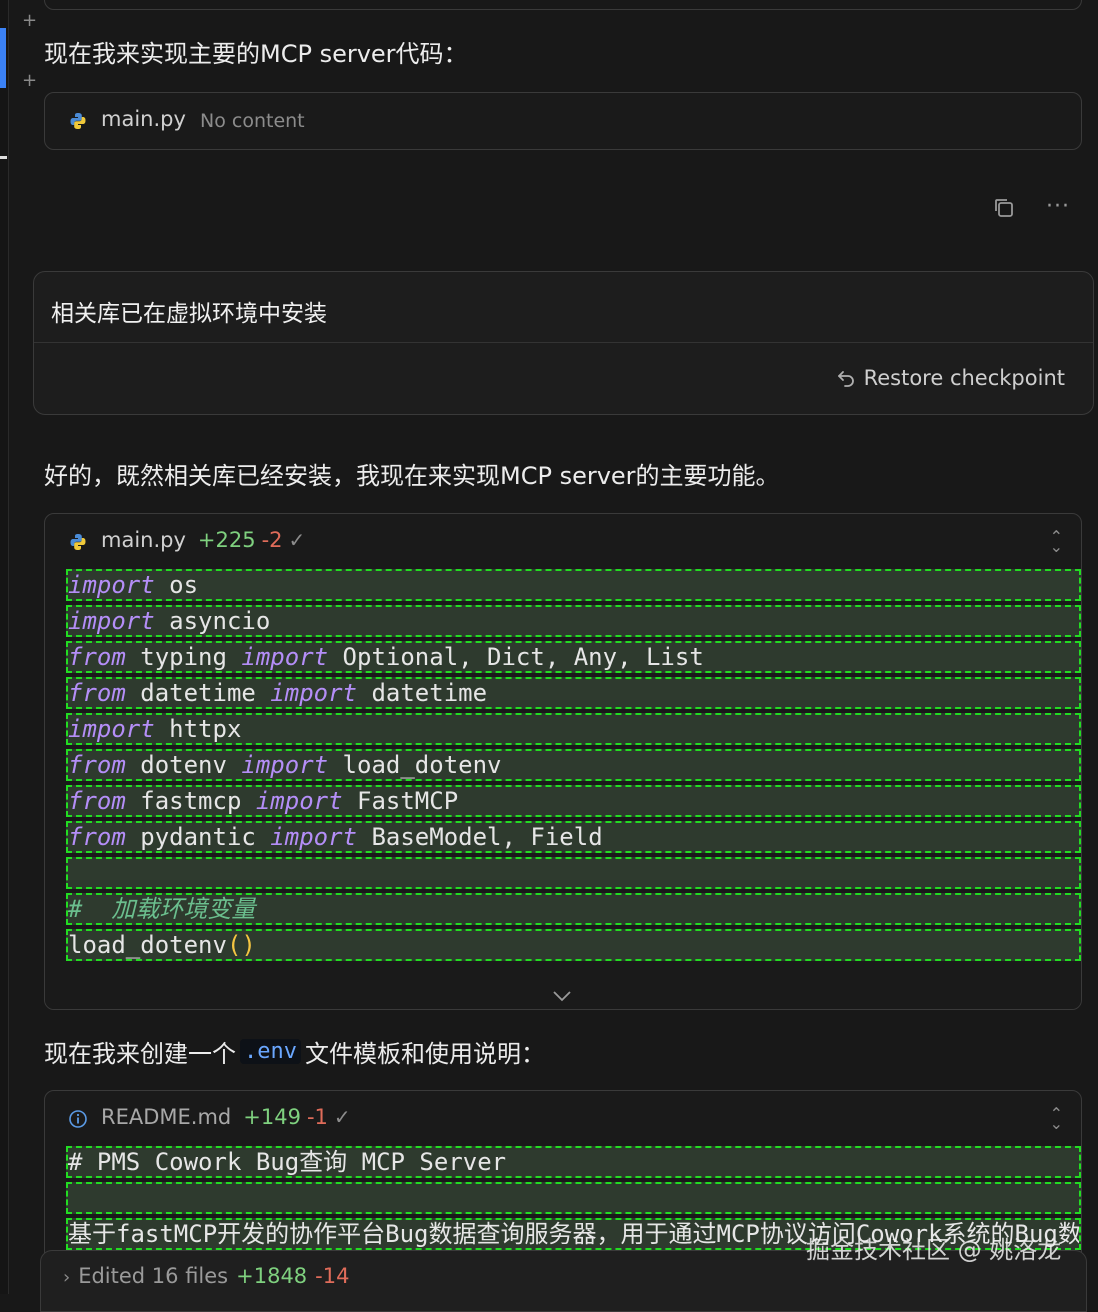  I want to click on code-line: from fastmcp import FastMCP, so click(573, 801).